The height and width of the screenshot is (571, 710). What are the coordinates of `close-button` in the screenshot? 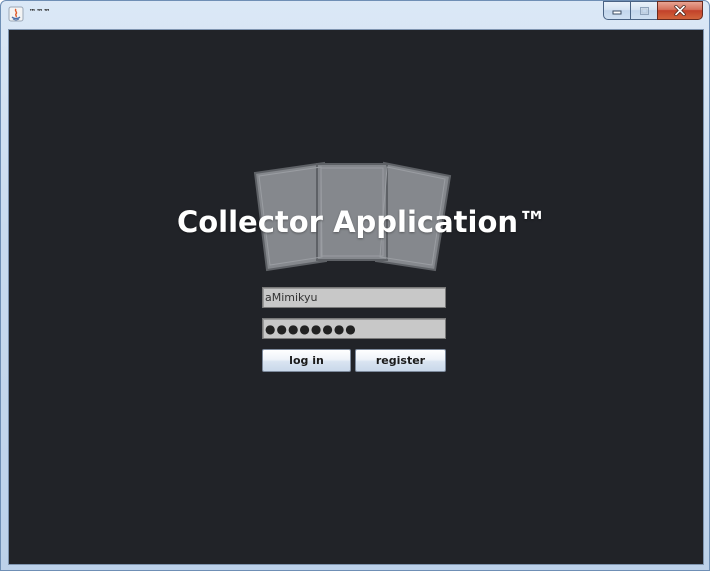 It's located at (680, 10).